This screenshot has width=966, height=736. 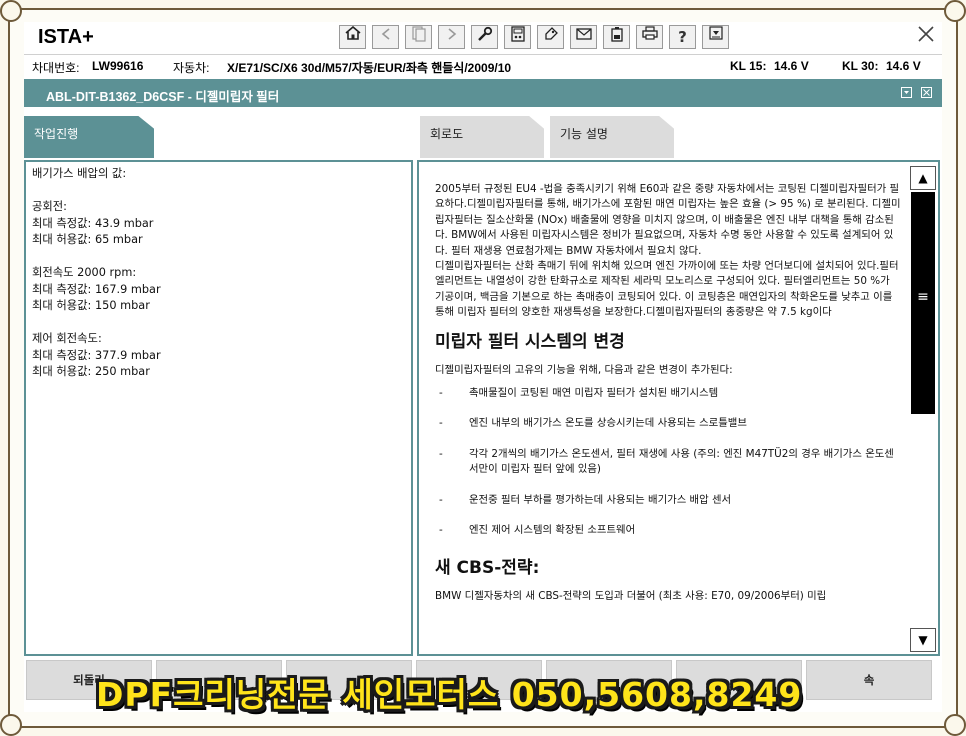 I want to click on frame-curl-bottom-right, so click(x=955, y=725).